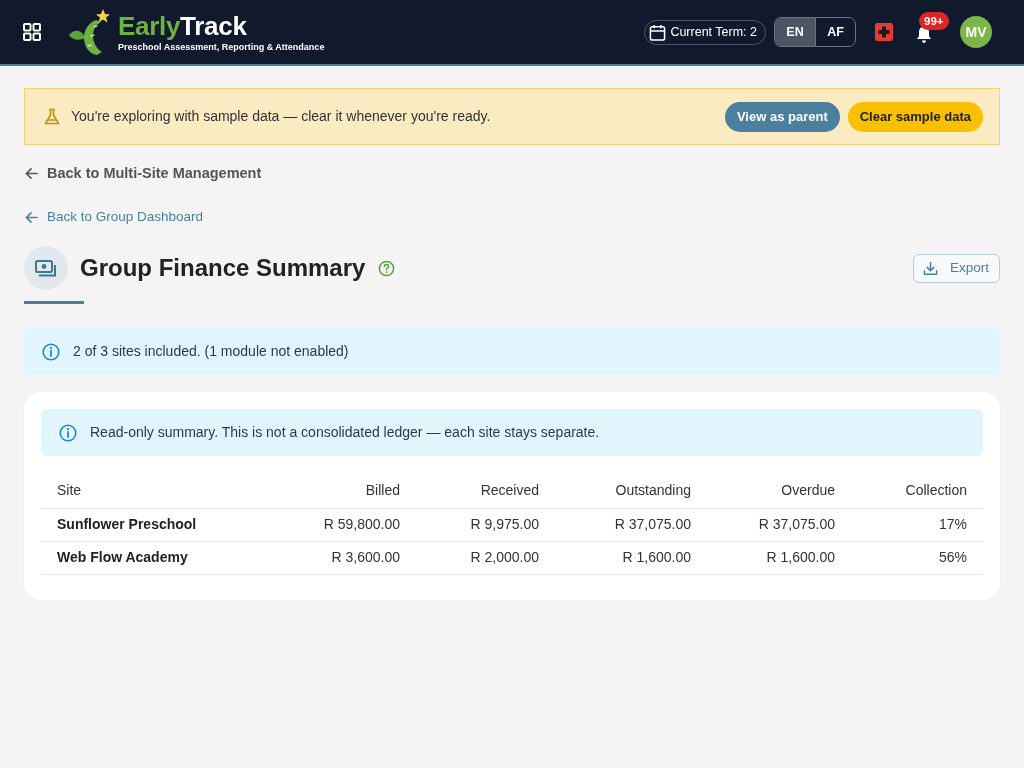 Image resolution: width=1024 pixels, height=768 pixels. I want to click on column-header: Received, so click(485, 491).